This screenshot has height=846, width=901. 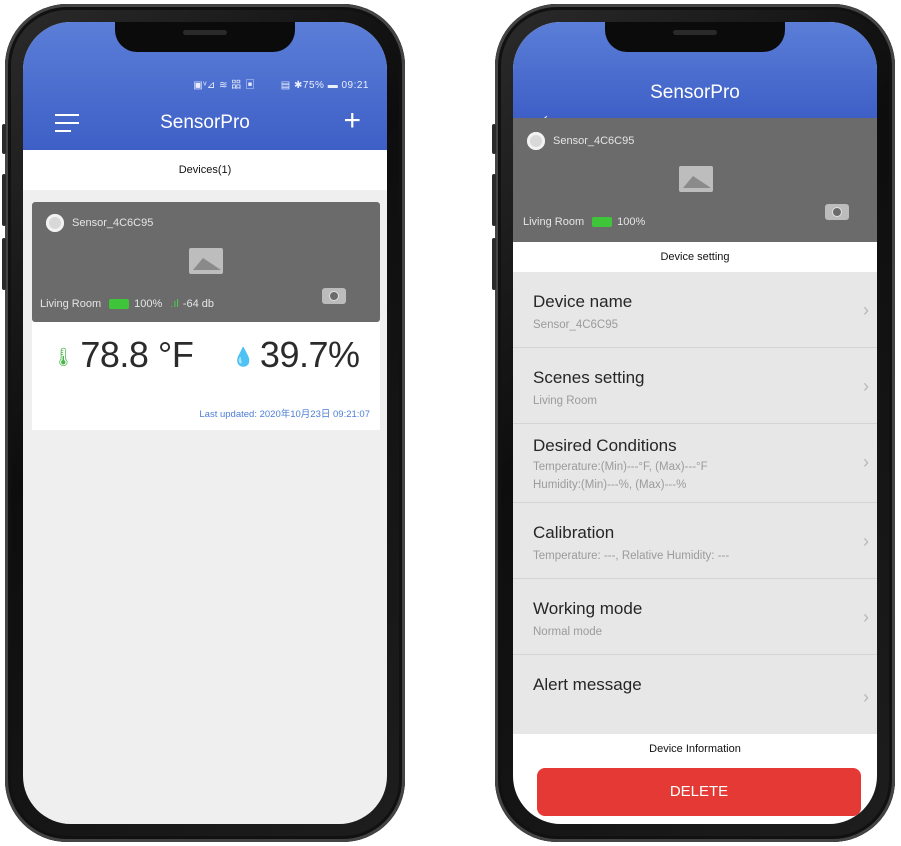 I want to click on device-information-heading: Device Information, so click(x=695, y=749).